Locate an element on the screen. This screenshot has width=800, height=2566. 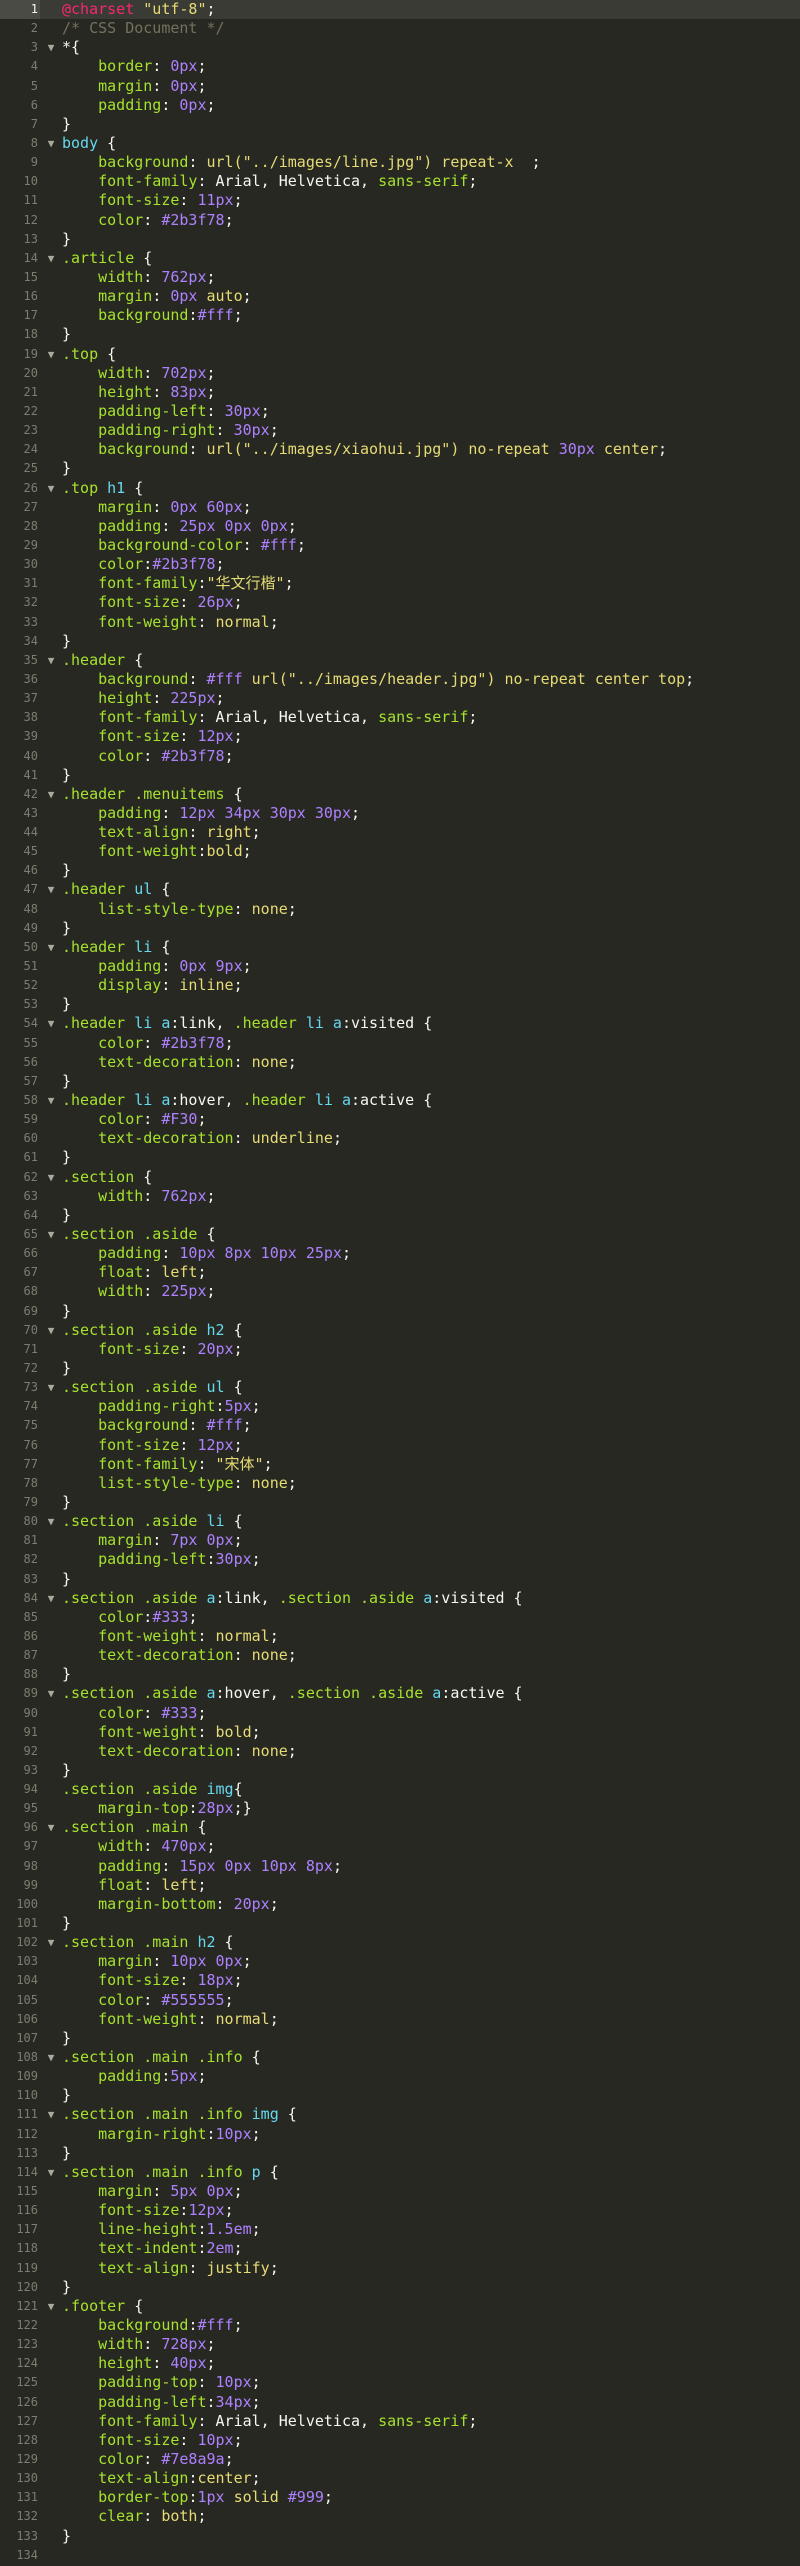
code-line: 72} is located at coordinates (400, 1368).